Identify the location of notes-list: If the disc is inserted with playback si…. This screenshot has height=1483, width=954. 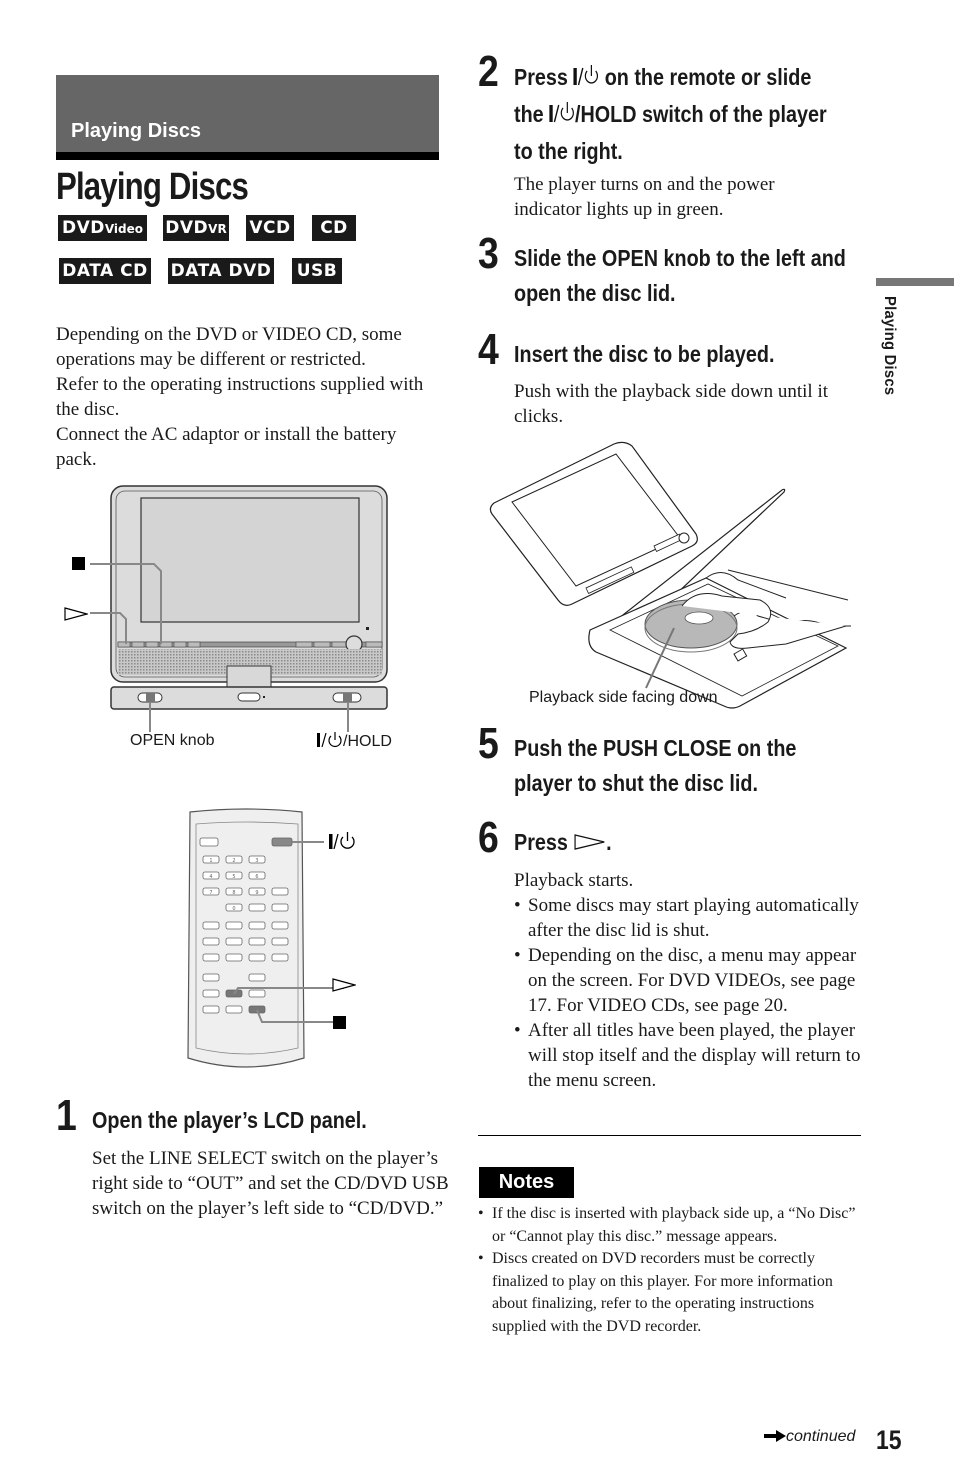
(670, 1270).